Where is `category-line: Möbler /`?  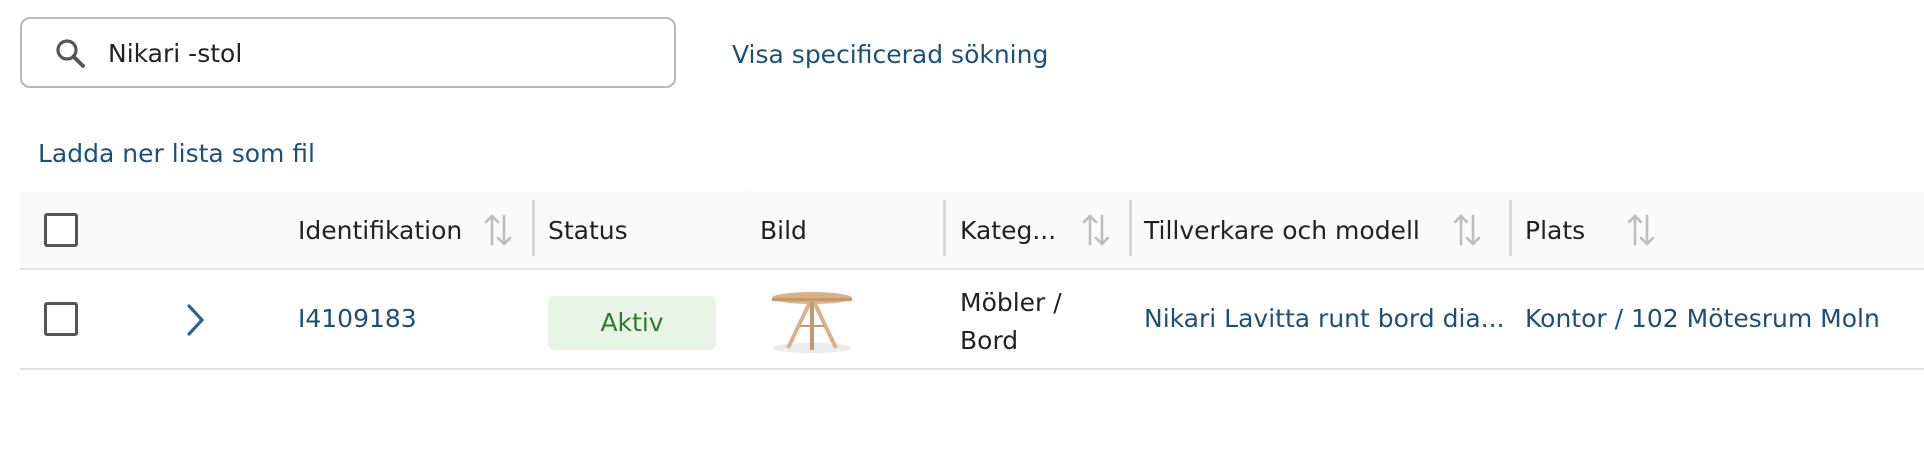
category-line: Möbler / is located at coordinates (1011, 302).